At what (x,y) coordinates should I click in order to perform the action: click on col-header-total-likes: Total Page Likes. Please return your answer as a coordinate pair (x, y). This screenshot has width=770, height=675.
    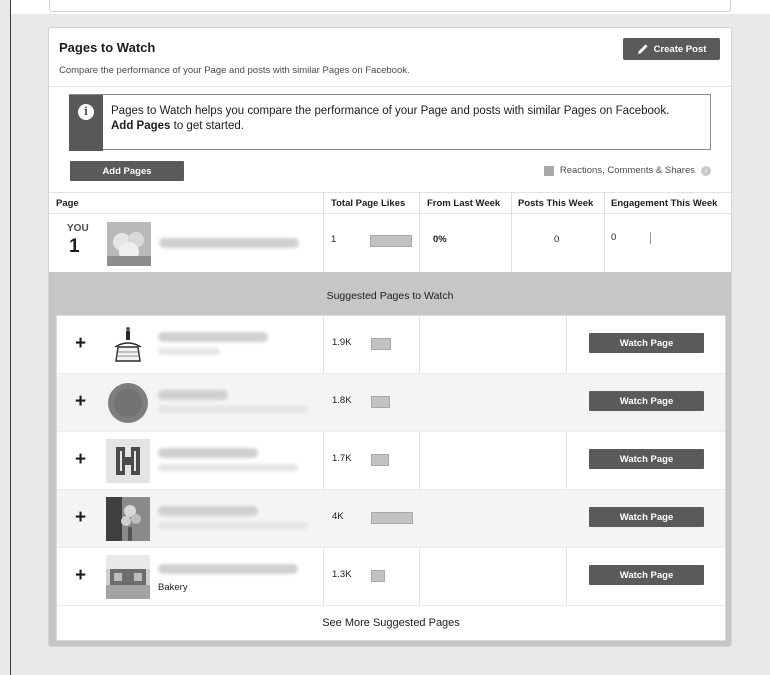
    Looking at the image, I should click on (368, 203).